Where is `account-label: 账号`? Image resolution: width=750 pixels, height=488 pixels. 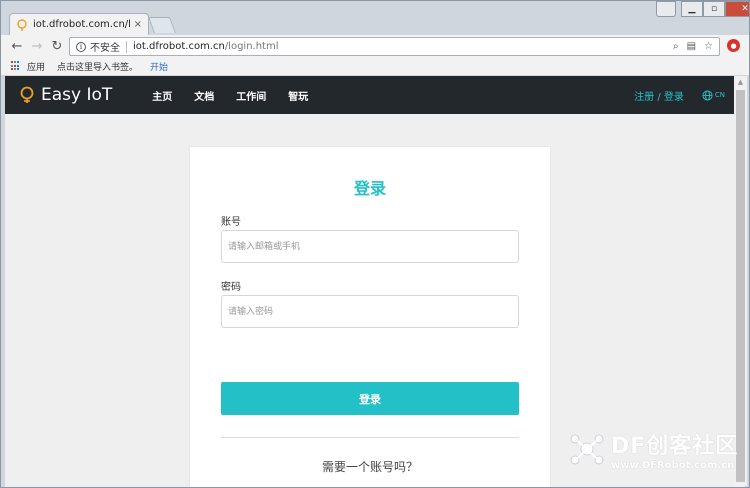
account-label: 账号 is located at coordinates (231, 222).